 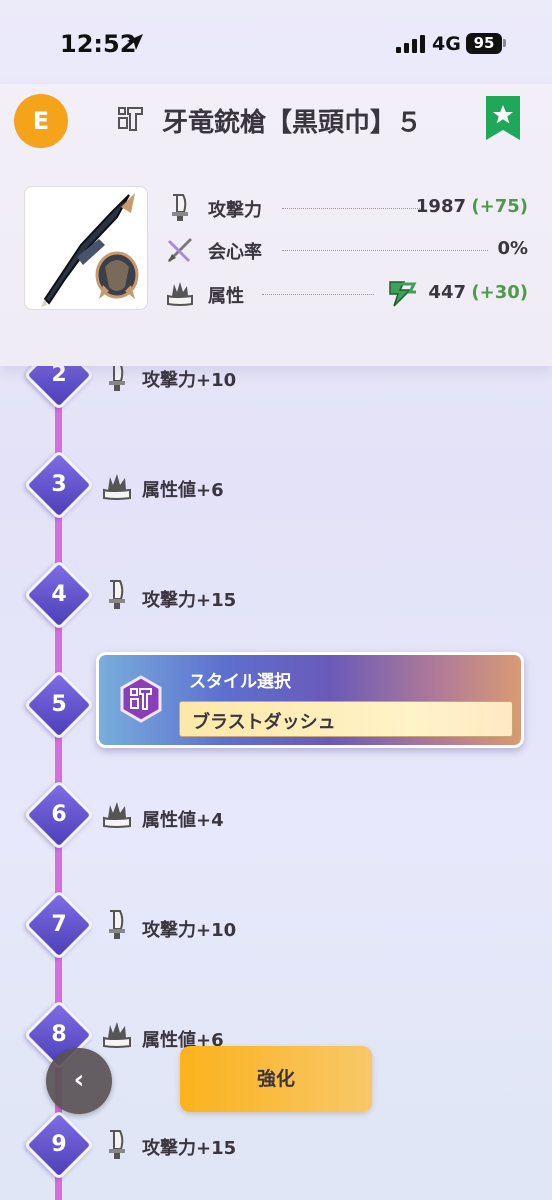 I want to click on node-number: 6, so click(x=59, y=814).